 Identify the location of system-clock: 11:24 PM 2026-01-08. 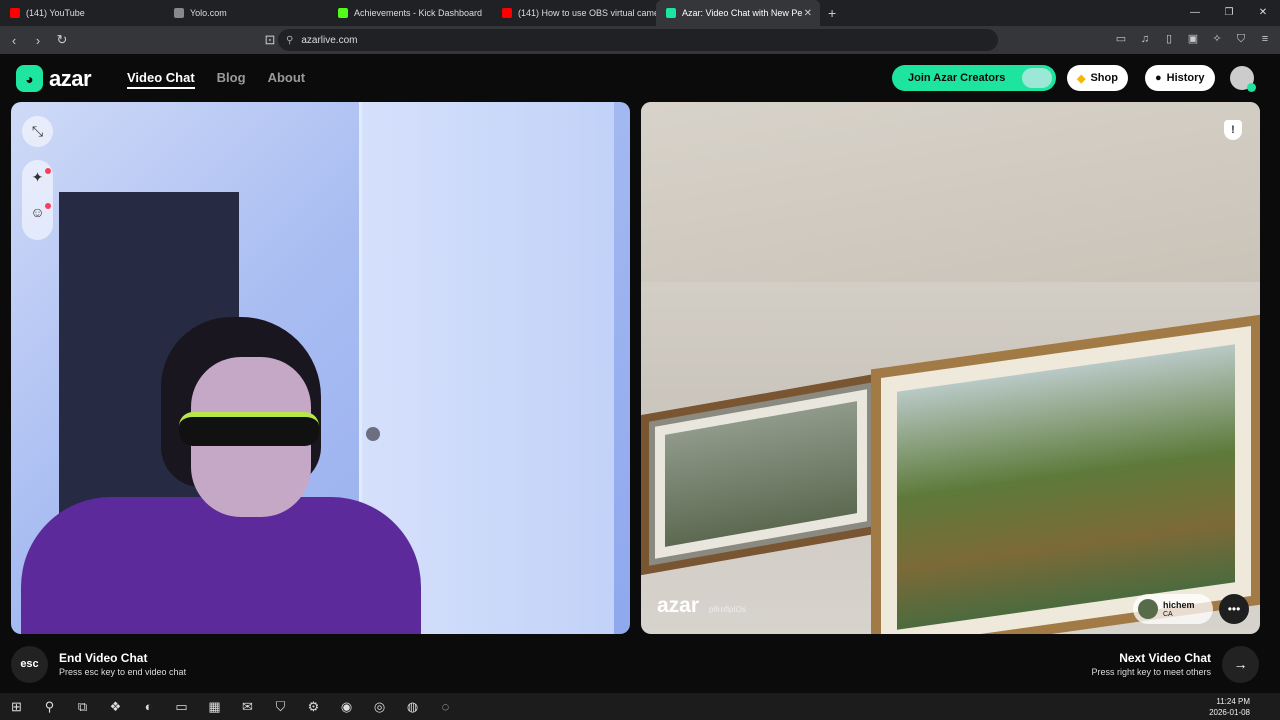
(1229, 707).